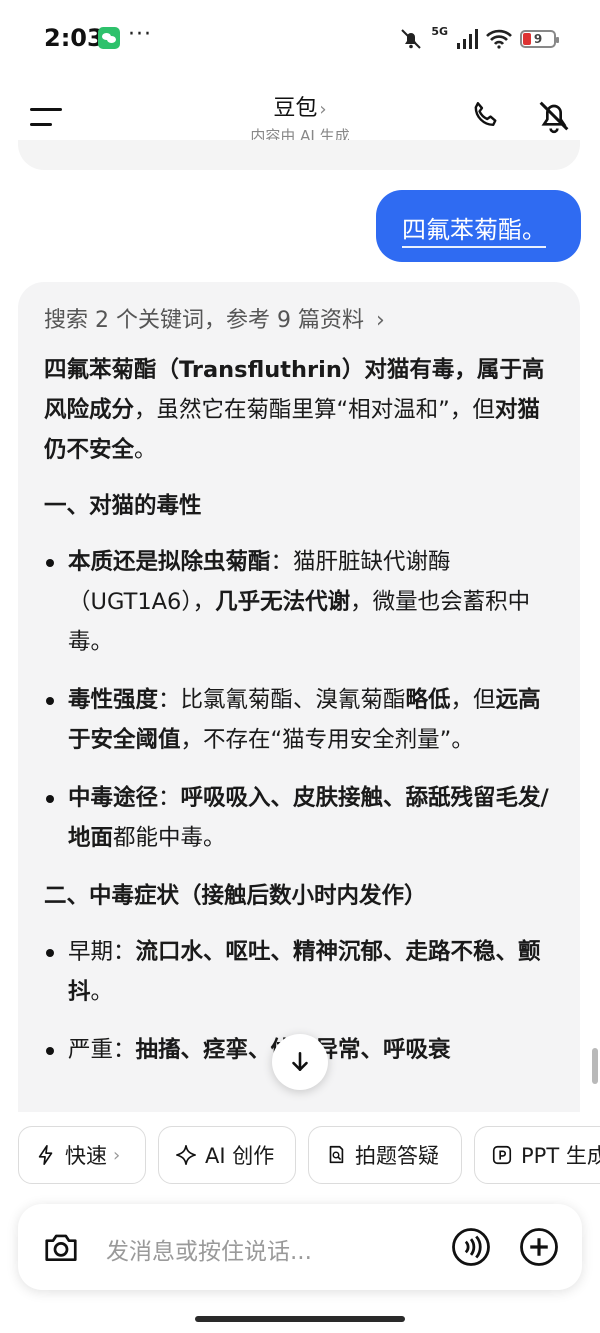  Describe the element at coordinates (102, 952) in the screenshot. I see `item-text: 早期：` at that location.